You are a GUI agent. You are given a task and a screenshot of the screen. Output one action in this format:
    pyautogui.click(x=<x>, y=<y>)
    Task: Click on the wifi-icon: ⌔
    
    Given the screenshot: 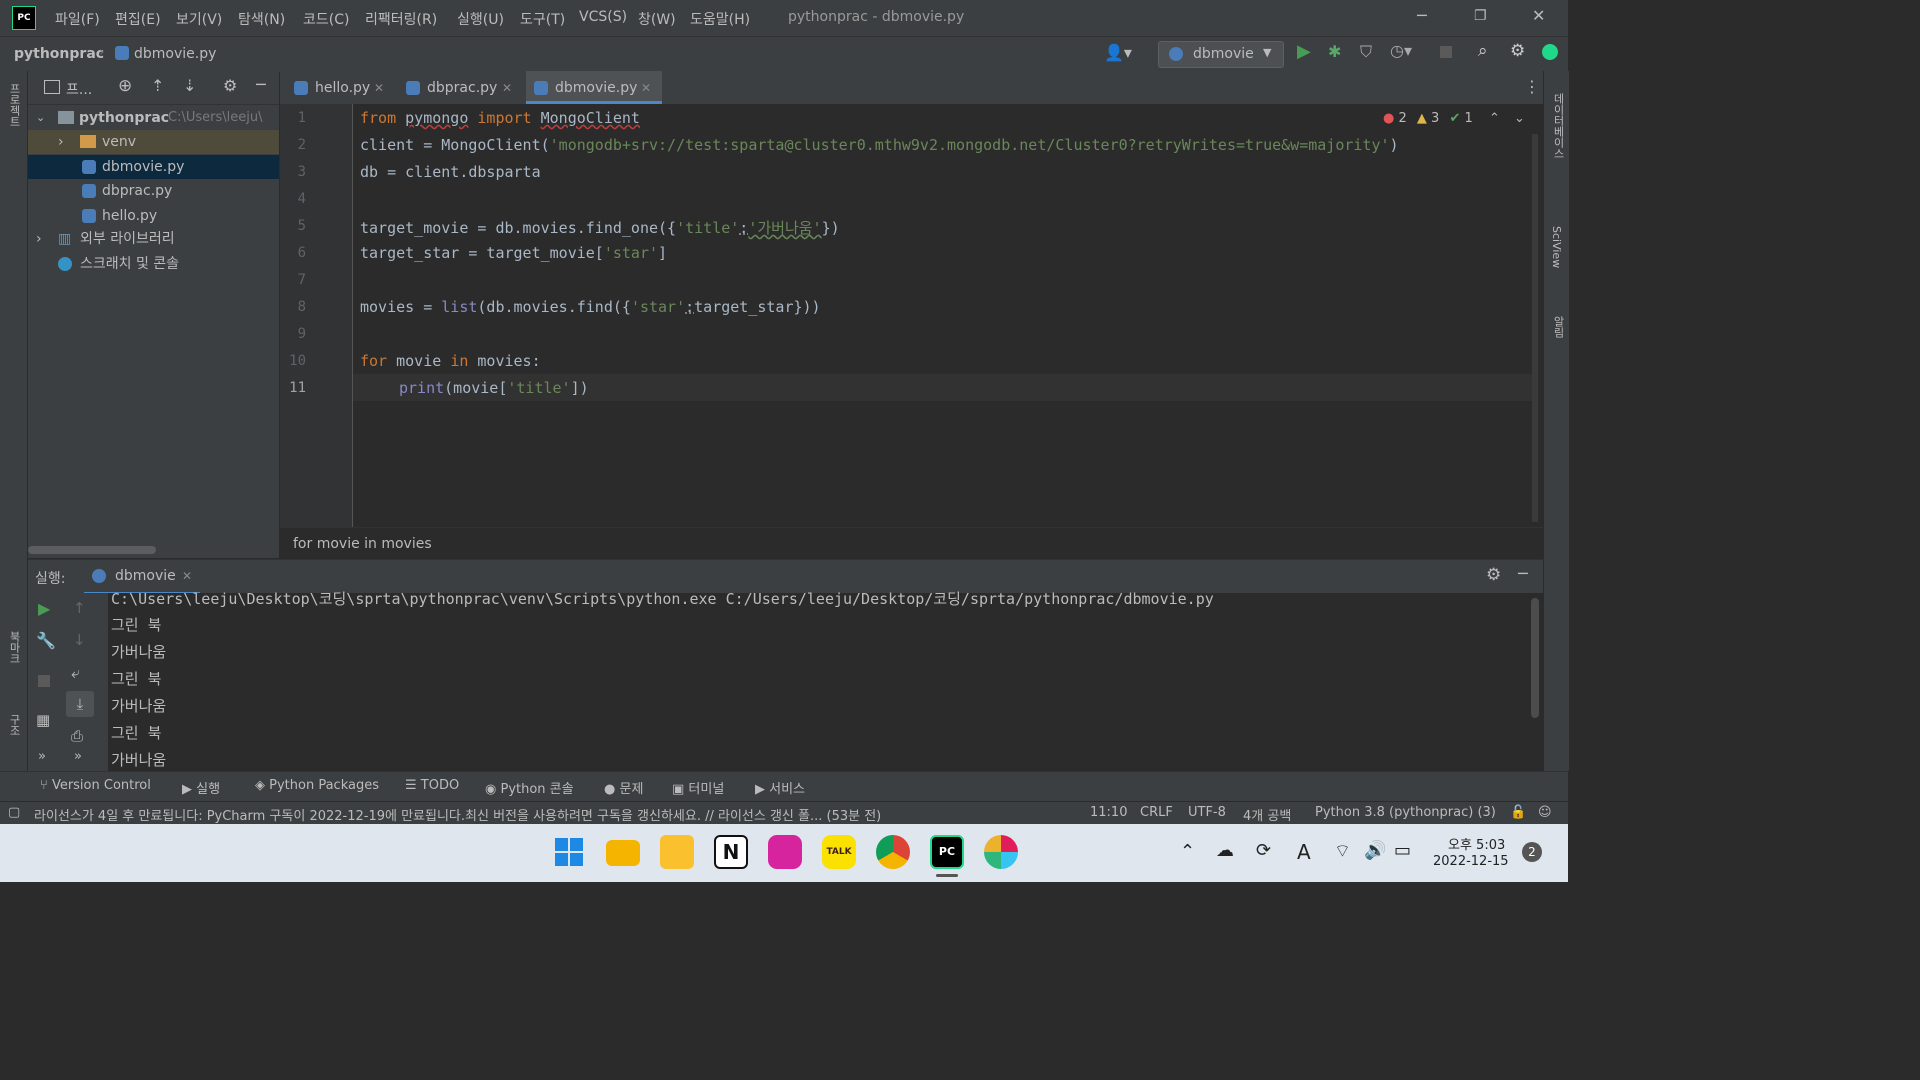 What is the action you would take?
    pyautogui.click(x=1342, y=851)
    